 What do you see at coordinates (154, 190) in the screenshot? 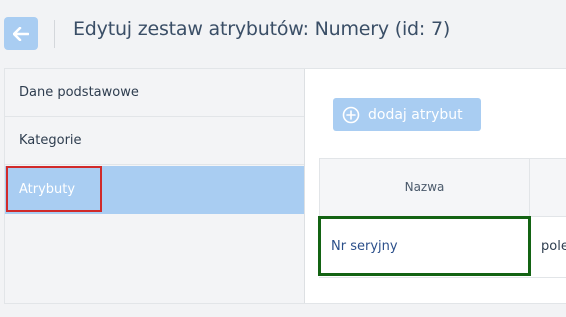
I see `sidebar-item-atrybuty: Atrybuty` at bounding box center [154, 190].